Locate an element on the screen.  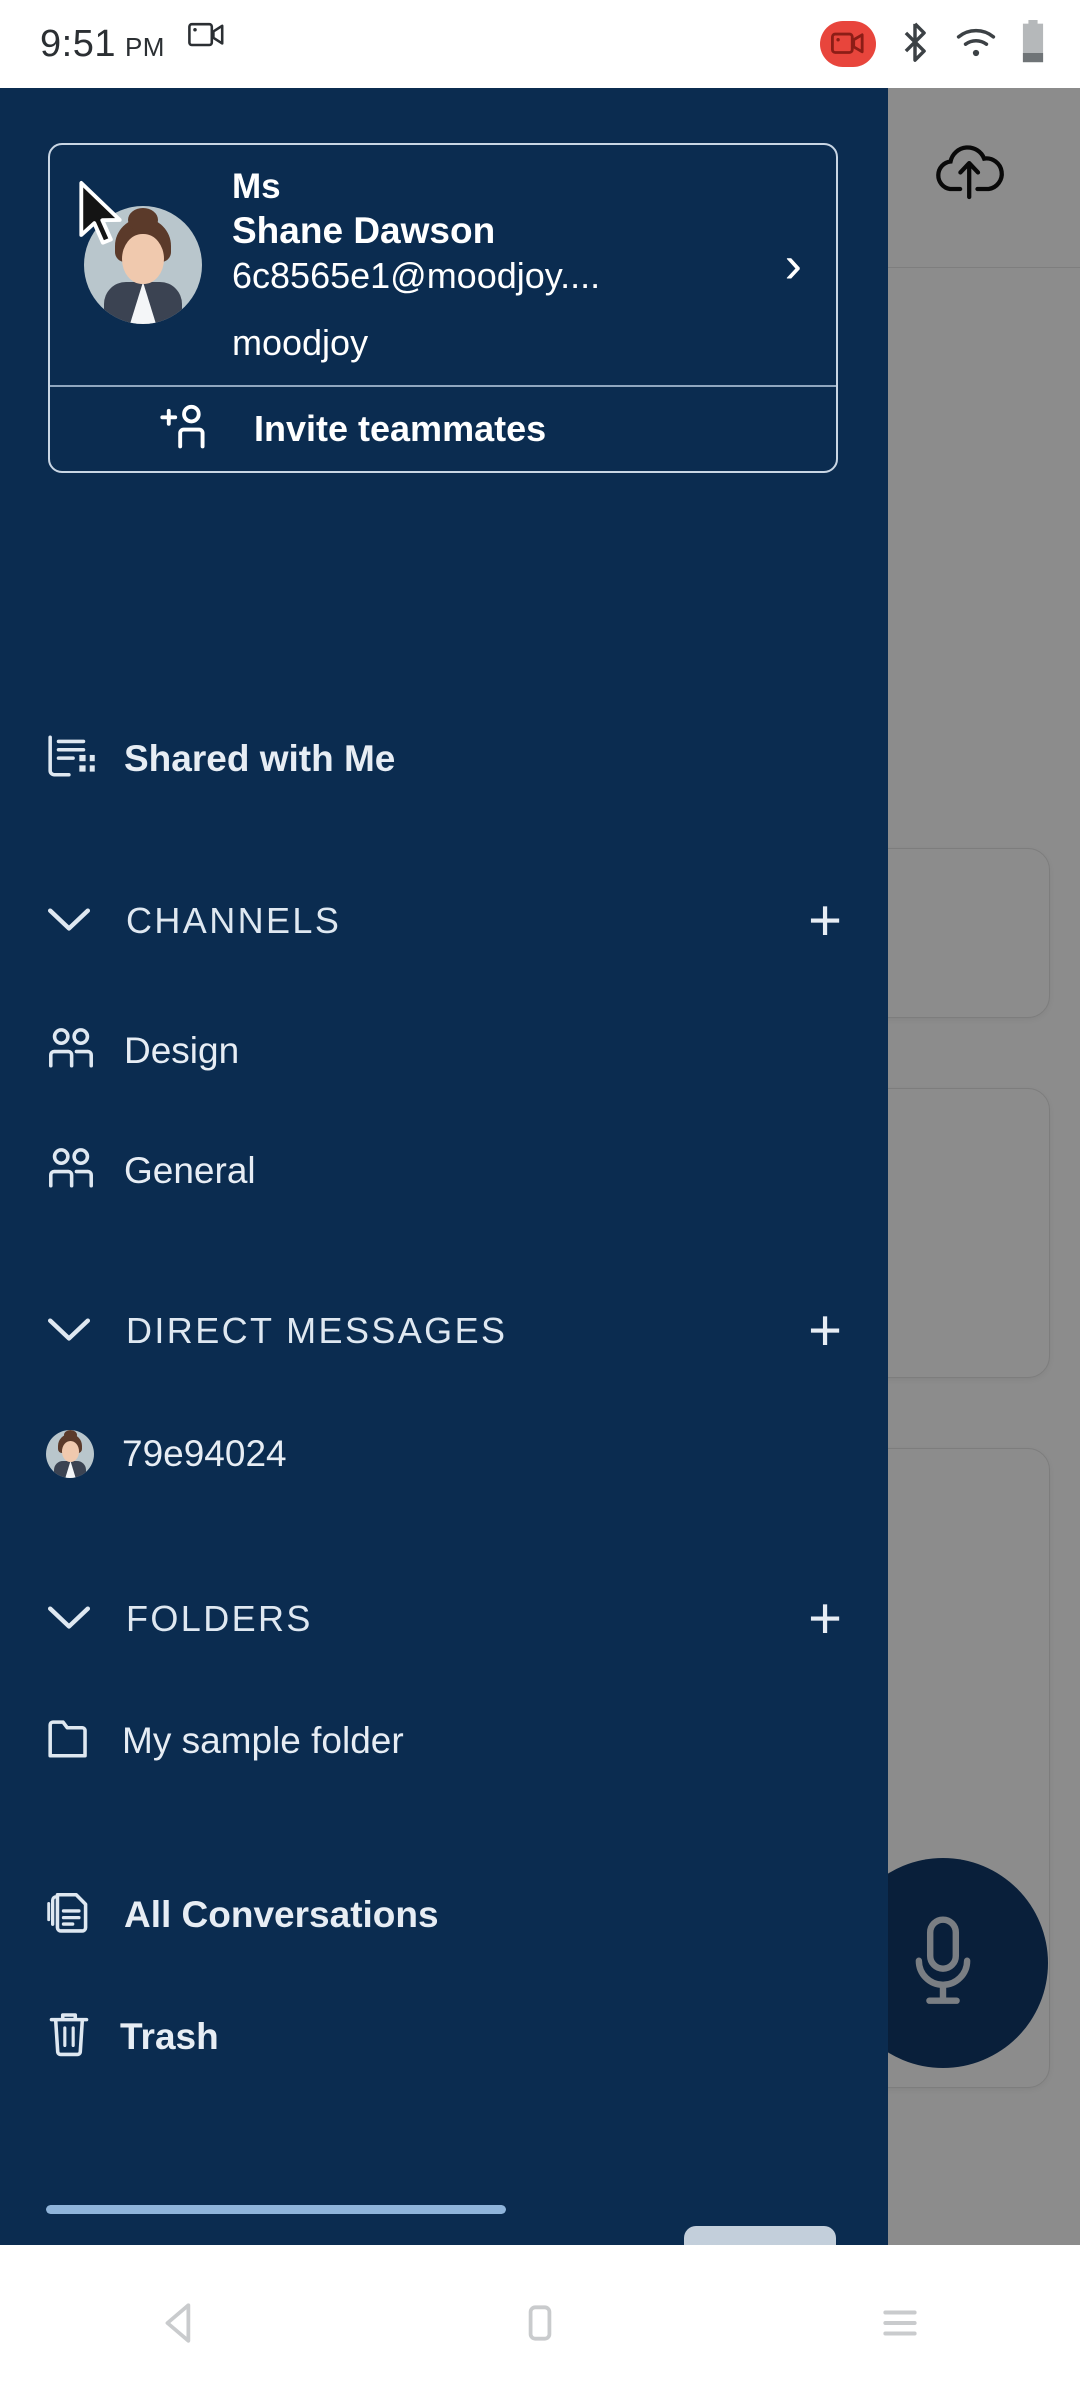
section-header-channels: CHANNELS + is located at coordinates (444, 920).